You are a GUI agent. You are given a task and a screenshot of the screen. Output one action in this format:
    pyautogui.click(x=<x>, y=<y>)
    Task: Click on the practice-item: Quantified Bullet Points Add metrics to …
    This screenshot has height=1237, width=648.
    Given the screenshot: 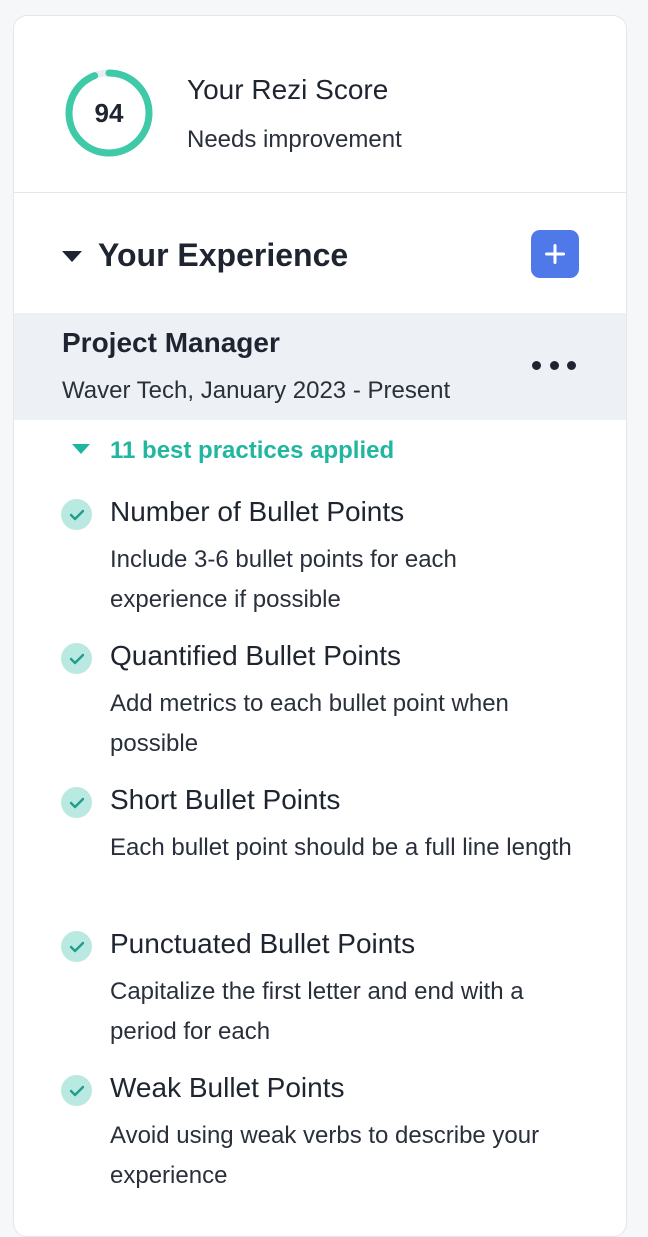 What is the action you would take?
    pyautogui.click(x=320, y=698)
    